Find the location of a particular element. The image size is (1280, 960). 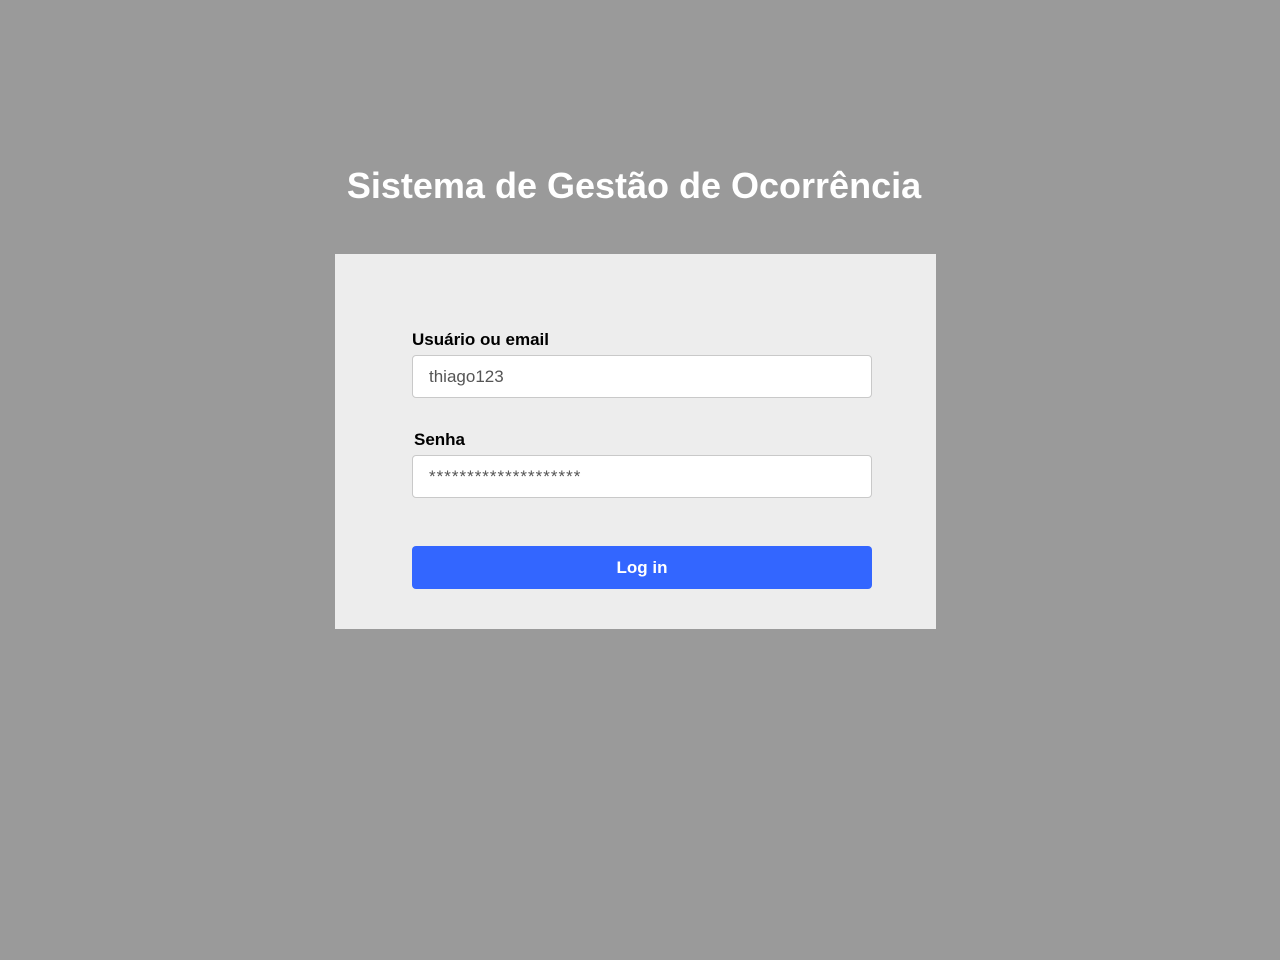

password-label: Senha is located at coordinates (440, 439).